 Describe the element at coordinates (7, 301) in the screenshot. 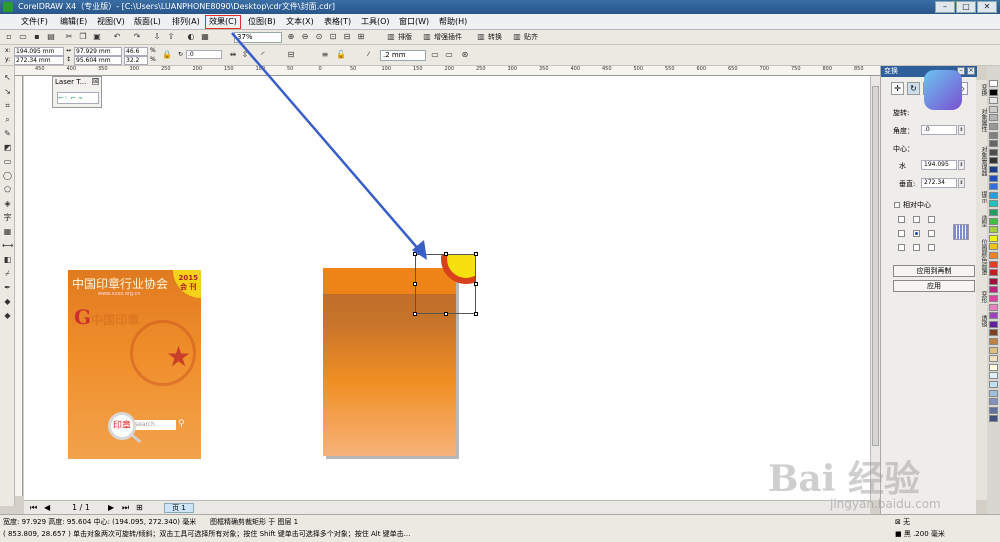

I see `fill-tool-icon: ◆` at that location.